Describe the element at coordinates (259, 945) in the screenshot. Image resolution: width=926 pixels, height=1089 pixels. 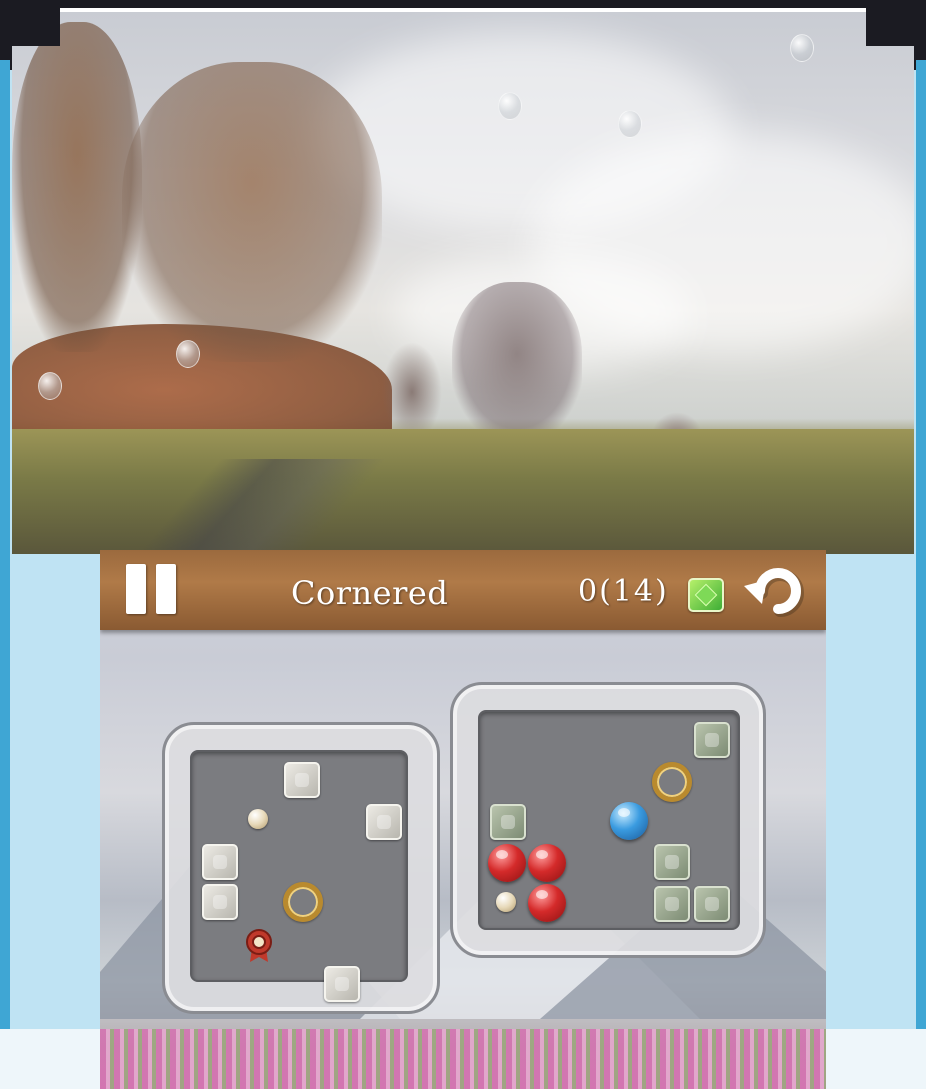
I see `goal-badge-icon` at that location.